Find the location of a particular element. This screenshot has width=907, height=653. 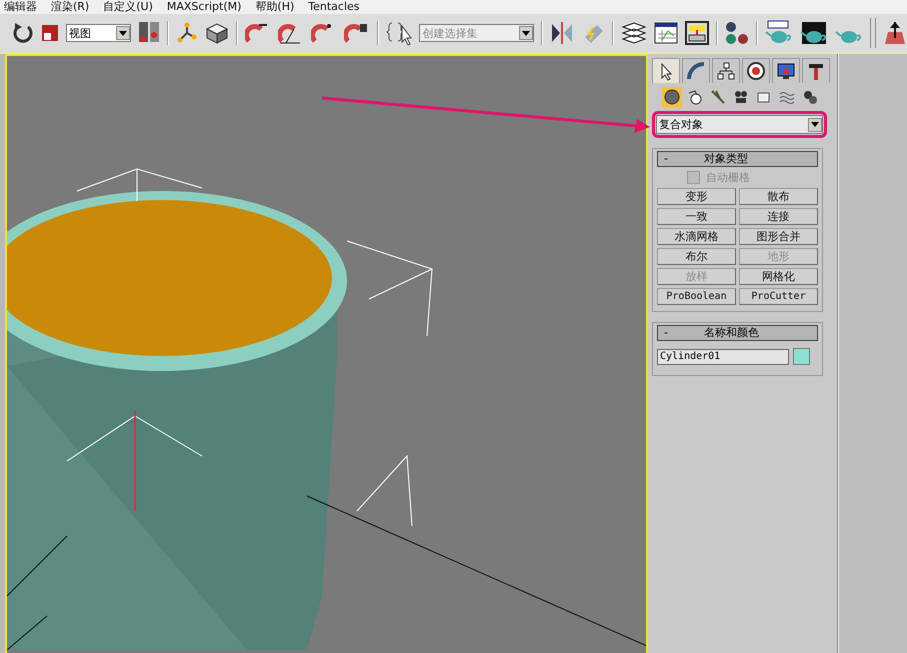

monitor-icon is located at coordinates (786, 71).